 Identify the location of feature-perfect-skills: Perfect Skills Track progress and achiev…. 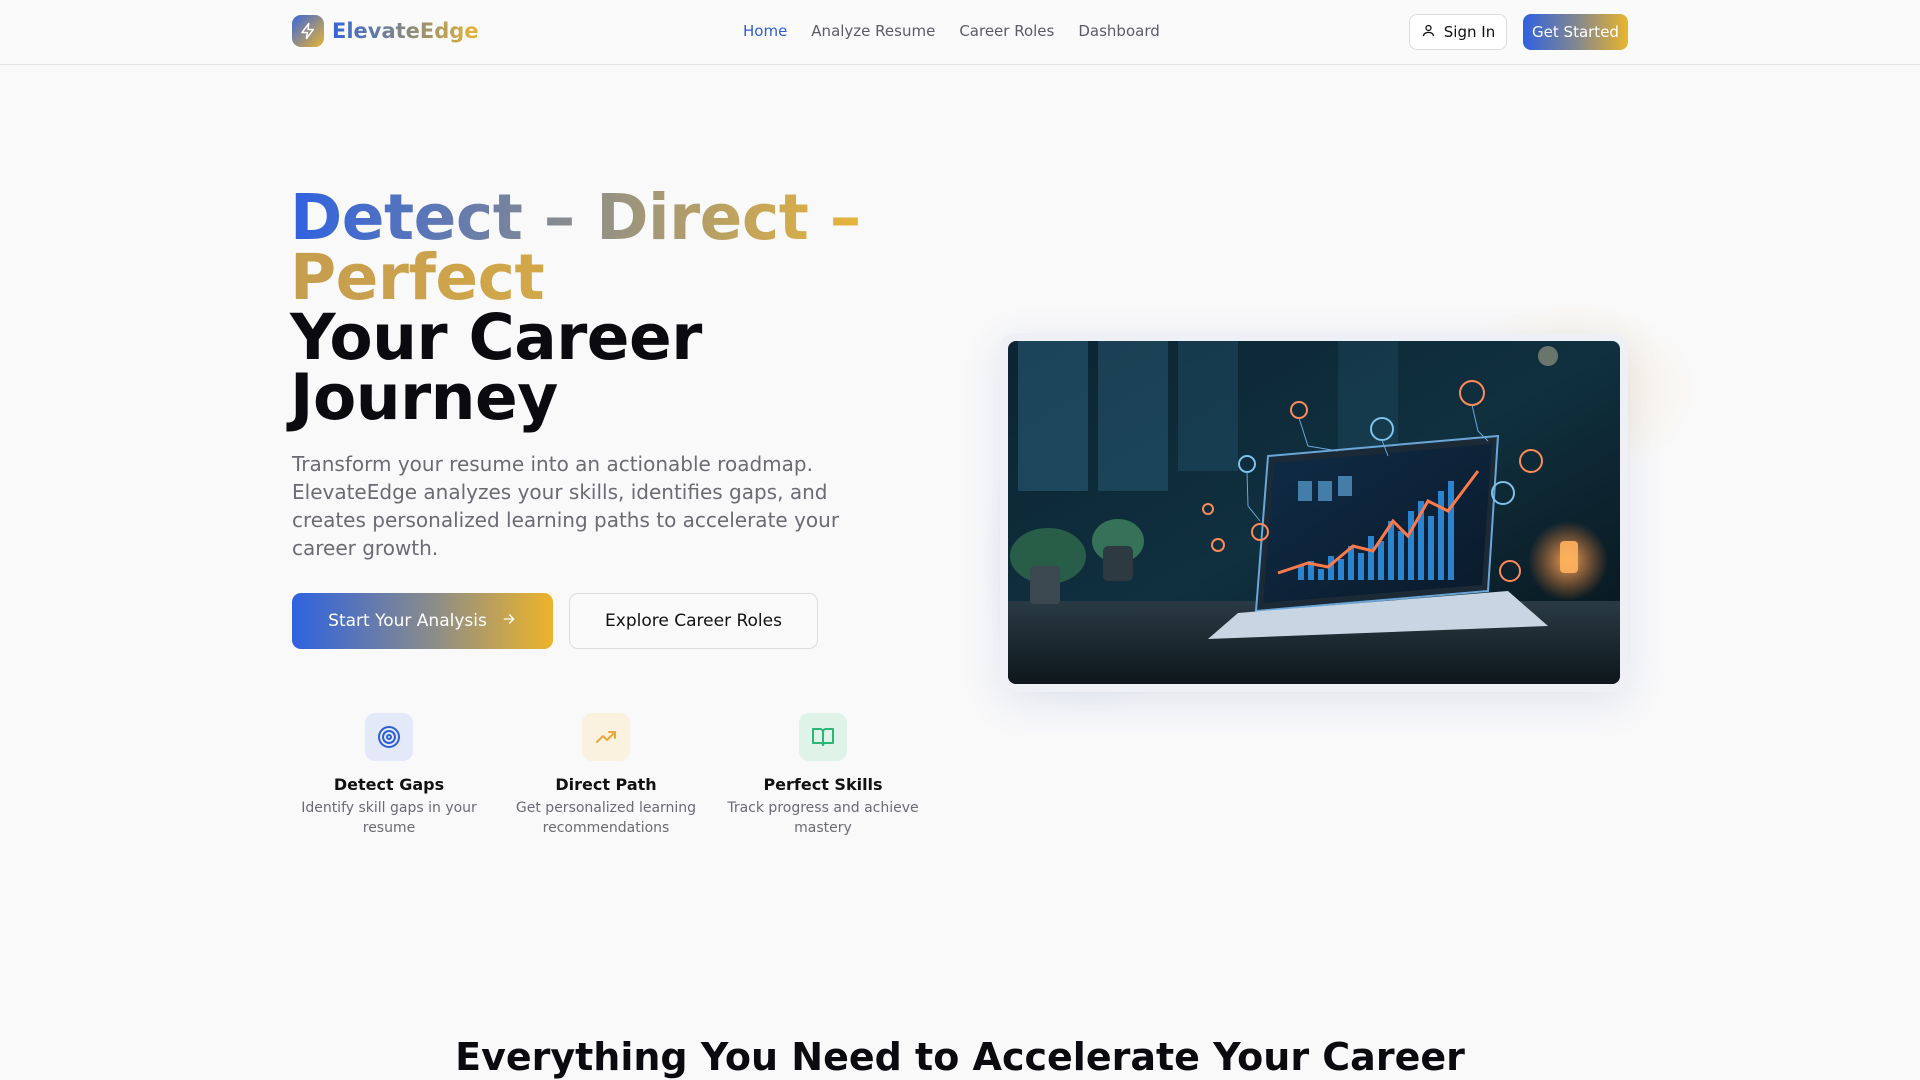
(823, 775).